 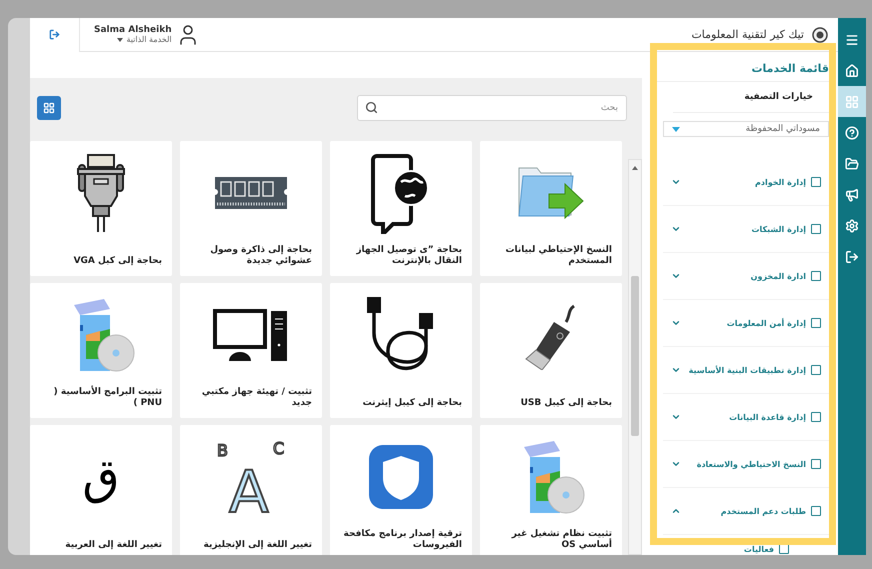 I want to click on ram-module-icon, so click(x=251, y=193).